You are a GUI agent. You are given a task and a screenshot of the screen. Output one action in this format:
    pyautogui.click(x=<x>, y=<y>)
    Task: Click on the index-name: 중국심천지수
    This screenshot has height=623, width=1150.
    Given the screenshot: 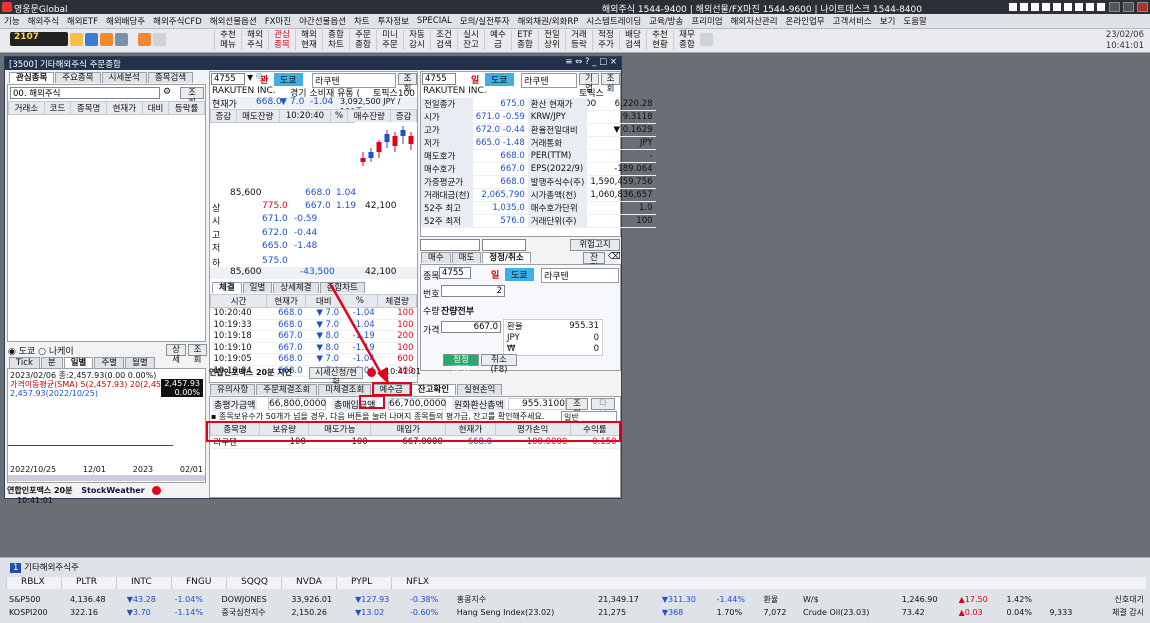 What is the action you would take?
    pyautogui.click(x=254, y=612)
    